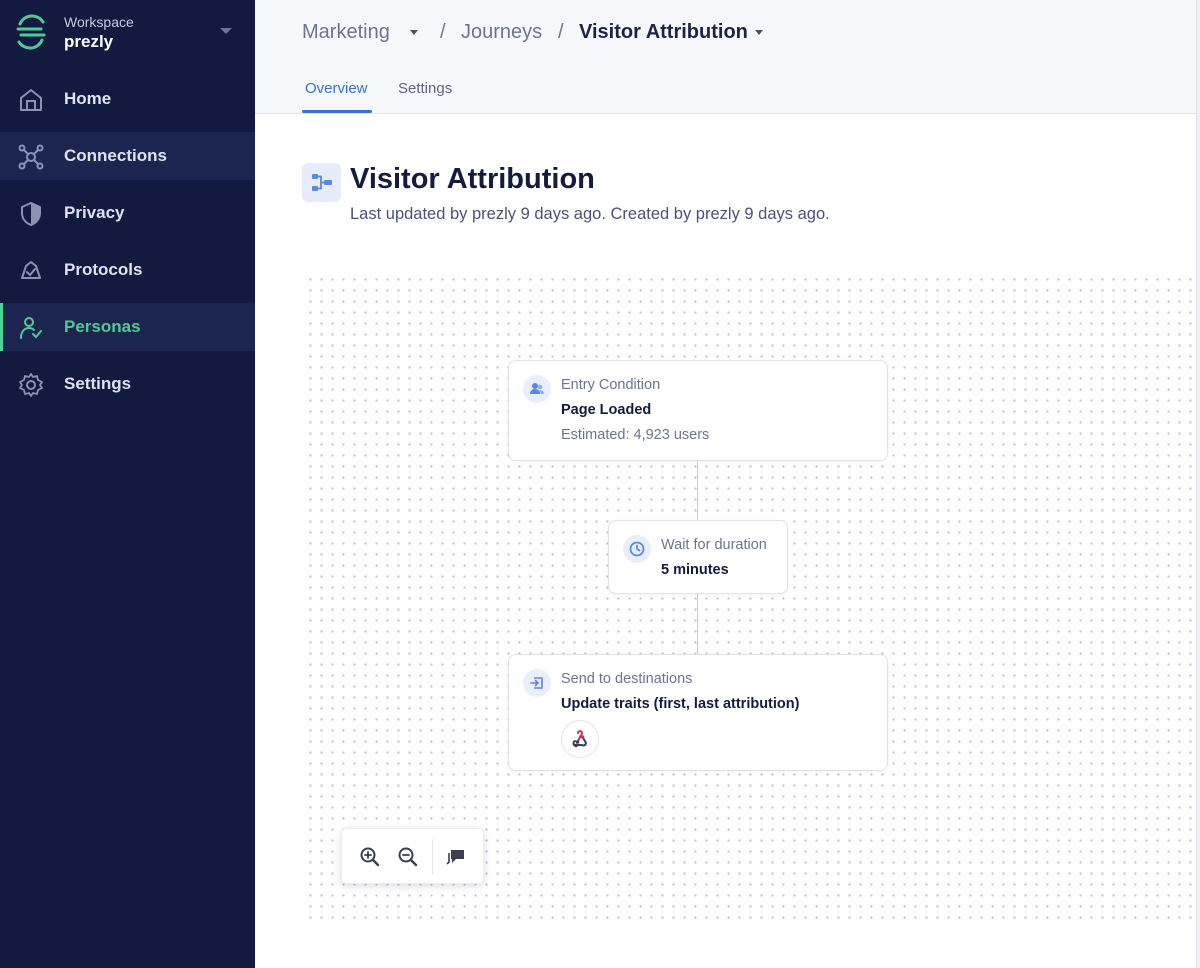 The image size is (1200, 968). I want to click on users-icon, so click(537, 389).